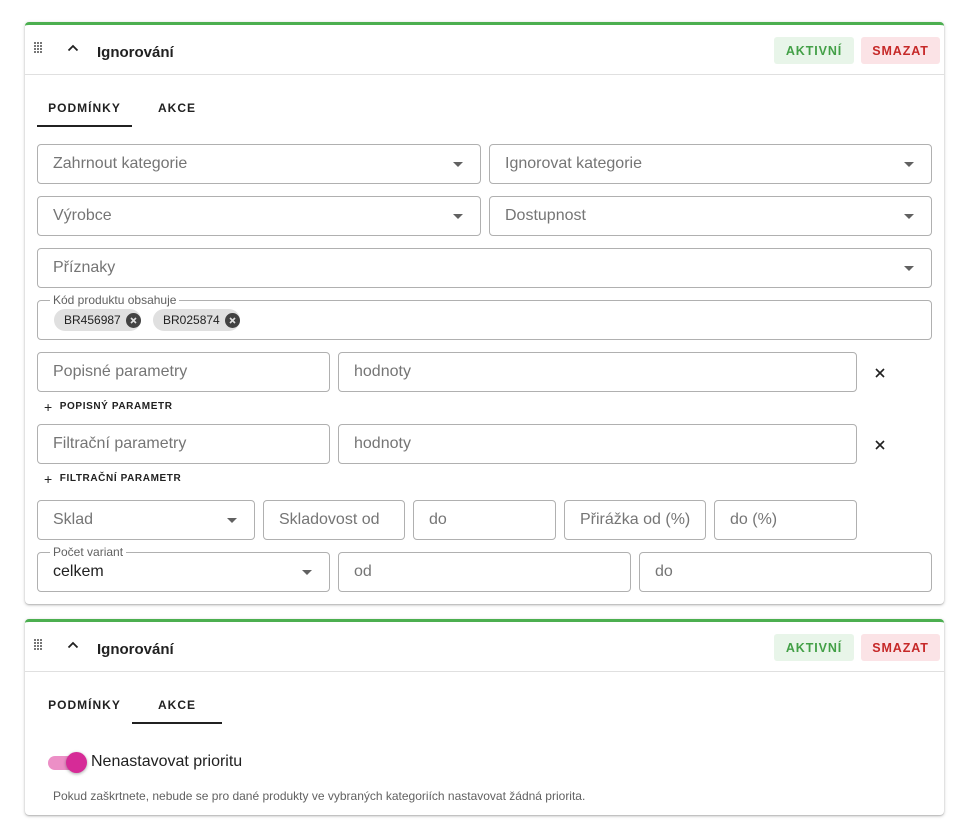 This screenshot has width=970, height=839. What do you see at coordinates (120, 478) in the screenshot?
I see `add-filter-param-label: FILTRAČNÍ PARAMETR` at bounding box center [120, 478].